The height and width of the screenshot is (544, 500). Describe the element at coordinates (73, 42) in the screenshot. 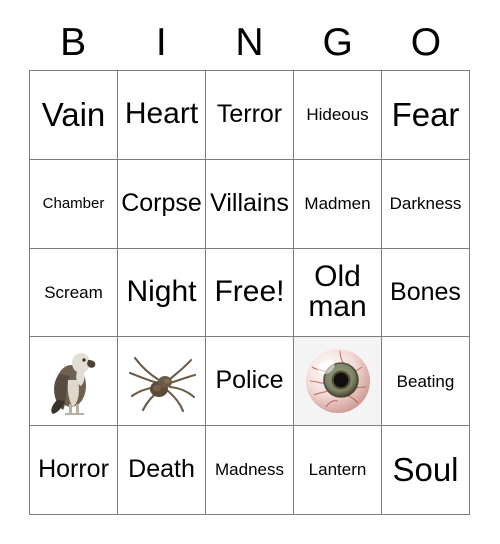

I see `header-letter-b: B` at that location.